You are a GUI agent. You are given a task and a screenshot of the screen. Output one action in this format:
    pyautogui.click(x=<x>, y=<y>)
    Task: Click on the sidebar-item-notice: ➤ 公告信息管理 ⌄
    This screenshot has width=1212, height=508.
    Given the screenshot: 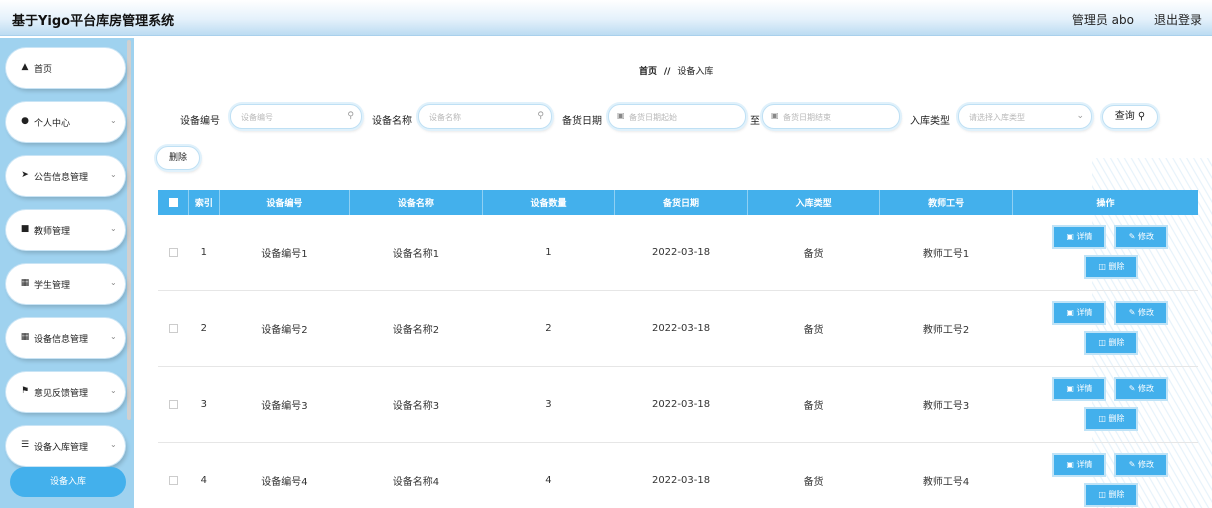 What is the action you would take?
    pyautogui.click(x=65, y=176)
    